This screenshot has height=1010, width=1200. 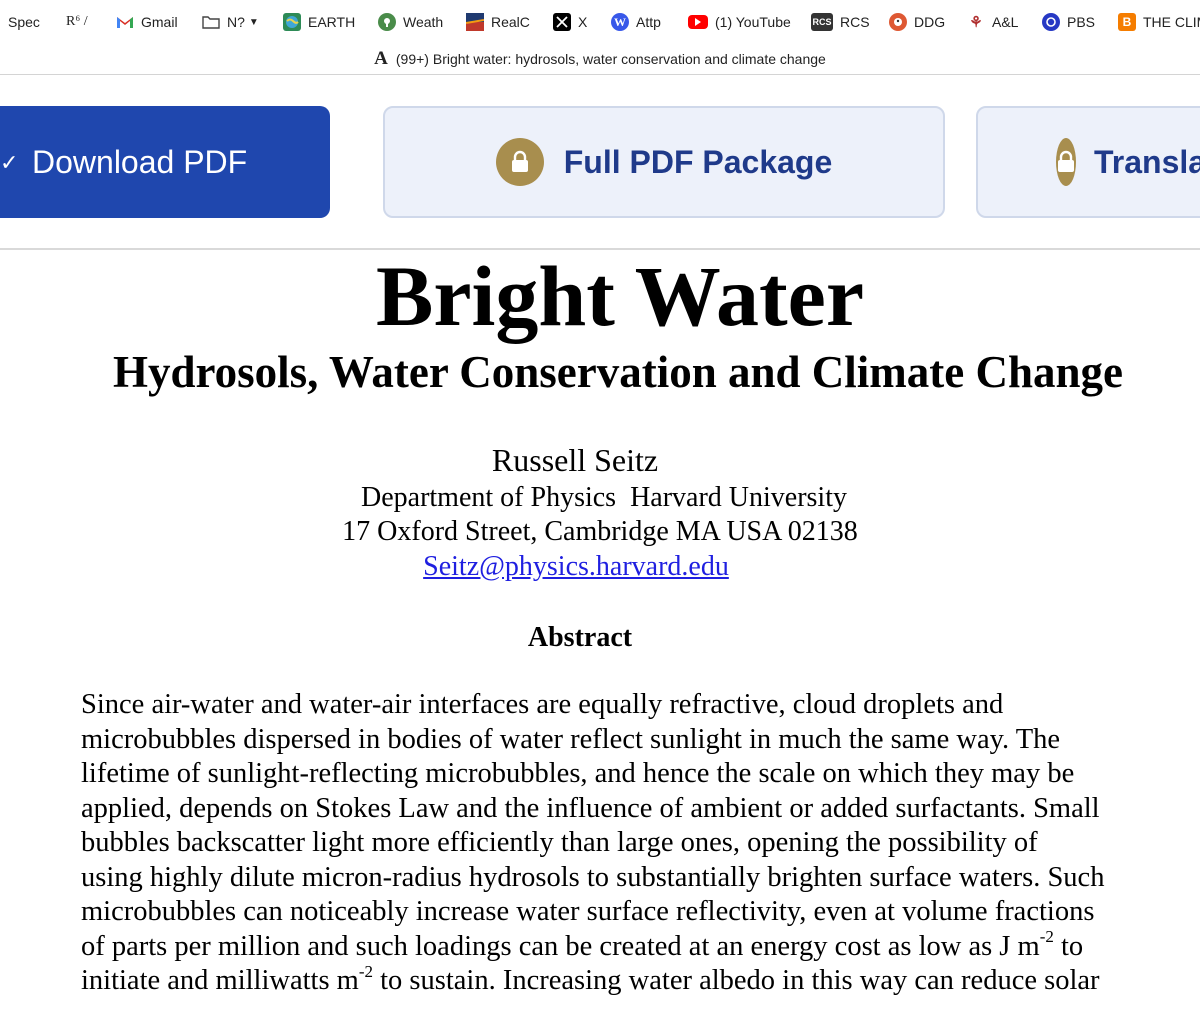 I want to click on bookmark-spec: Spec, so click(x=24, y=22).